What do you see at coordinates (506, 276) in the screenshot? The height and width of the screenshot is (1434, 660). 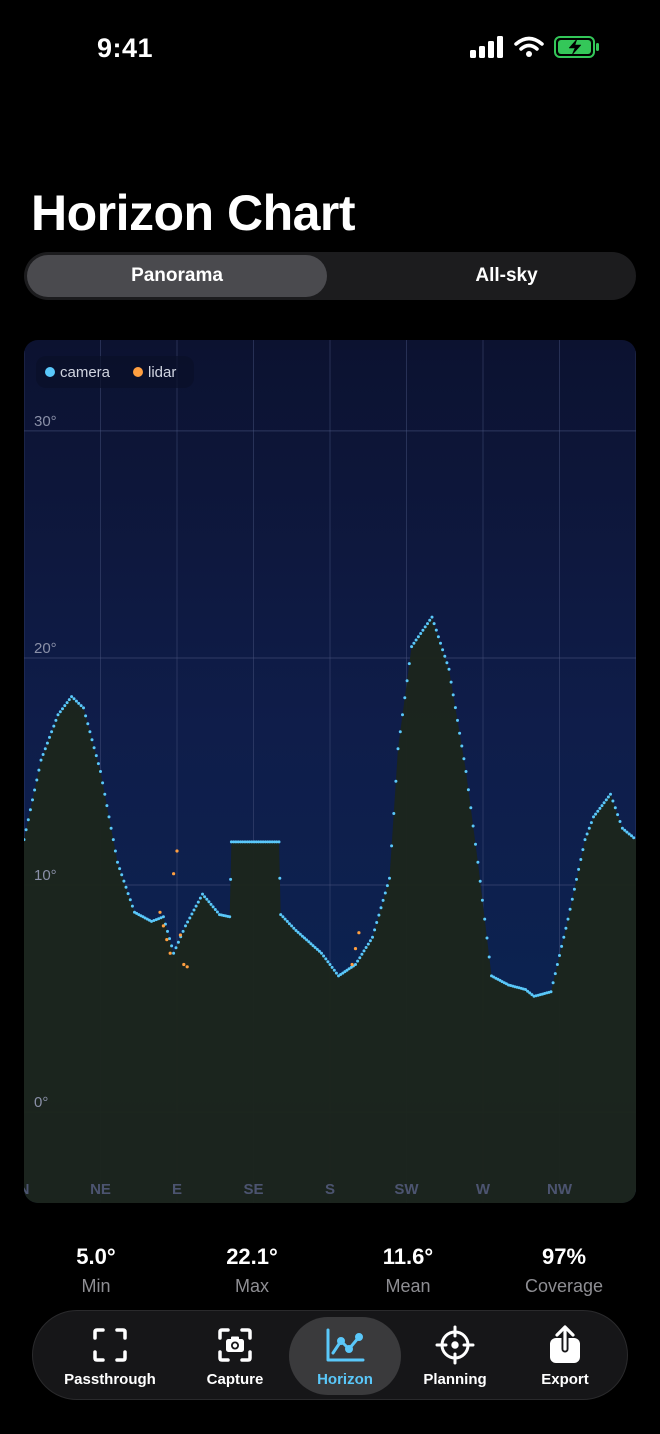 I see `segment-all-sky: All-sky` at bounding box center [506, 276].